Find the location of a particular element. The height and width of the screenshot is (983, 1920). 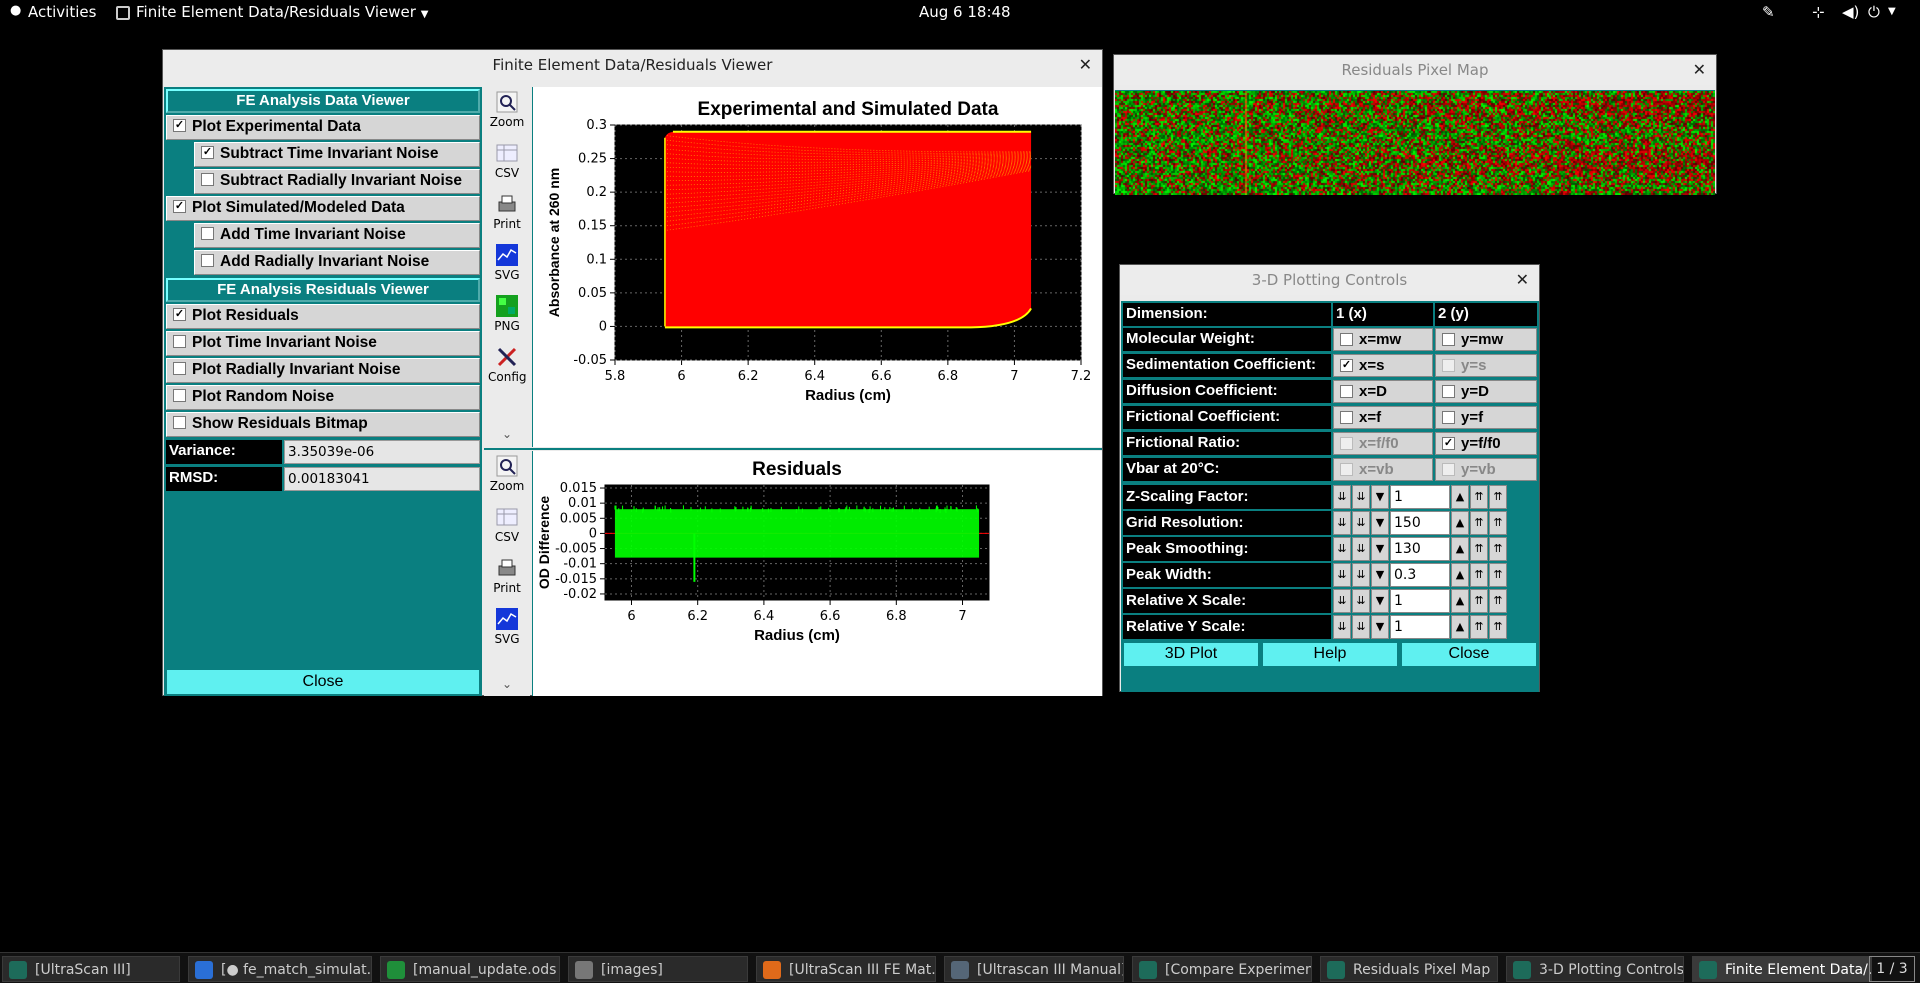

close-button: Close is located at coordinates (1469, 654).